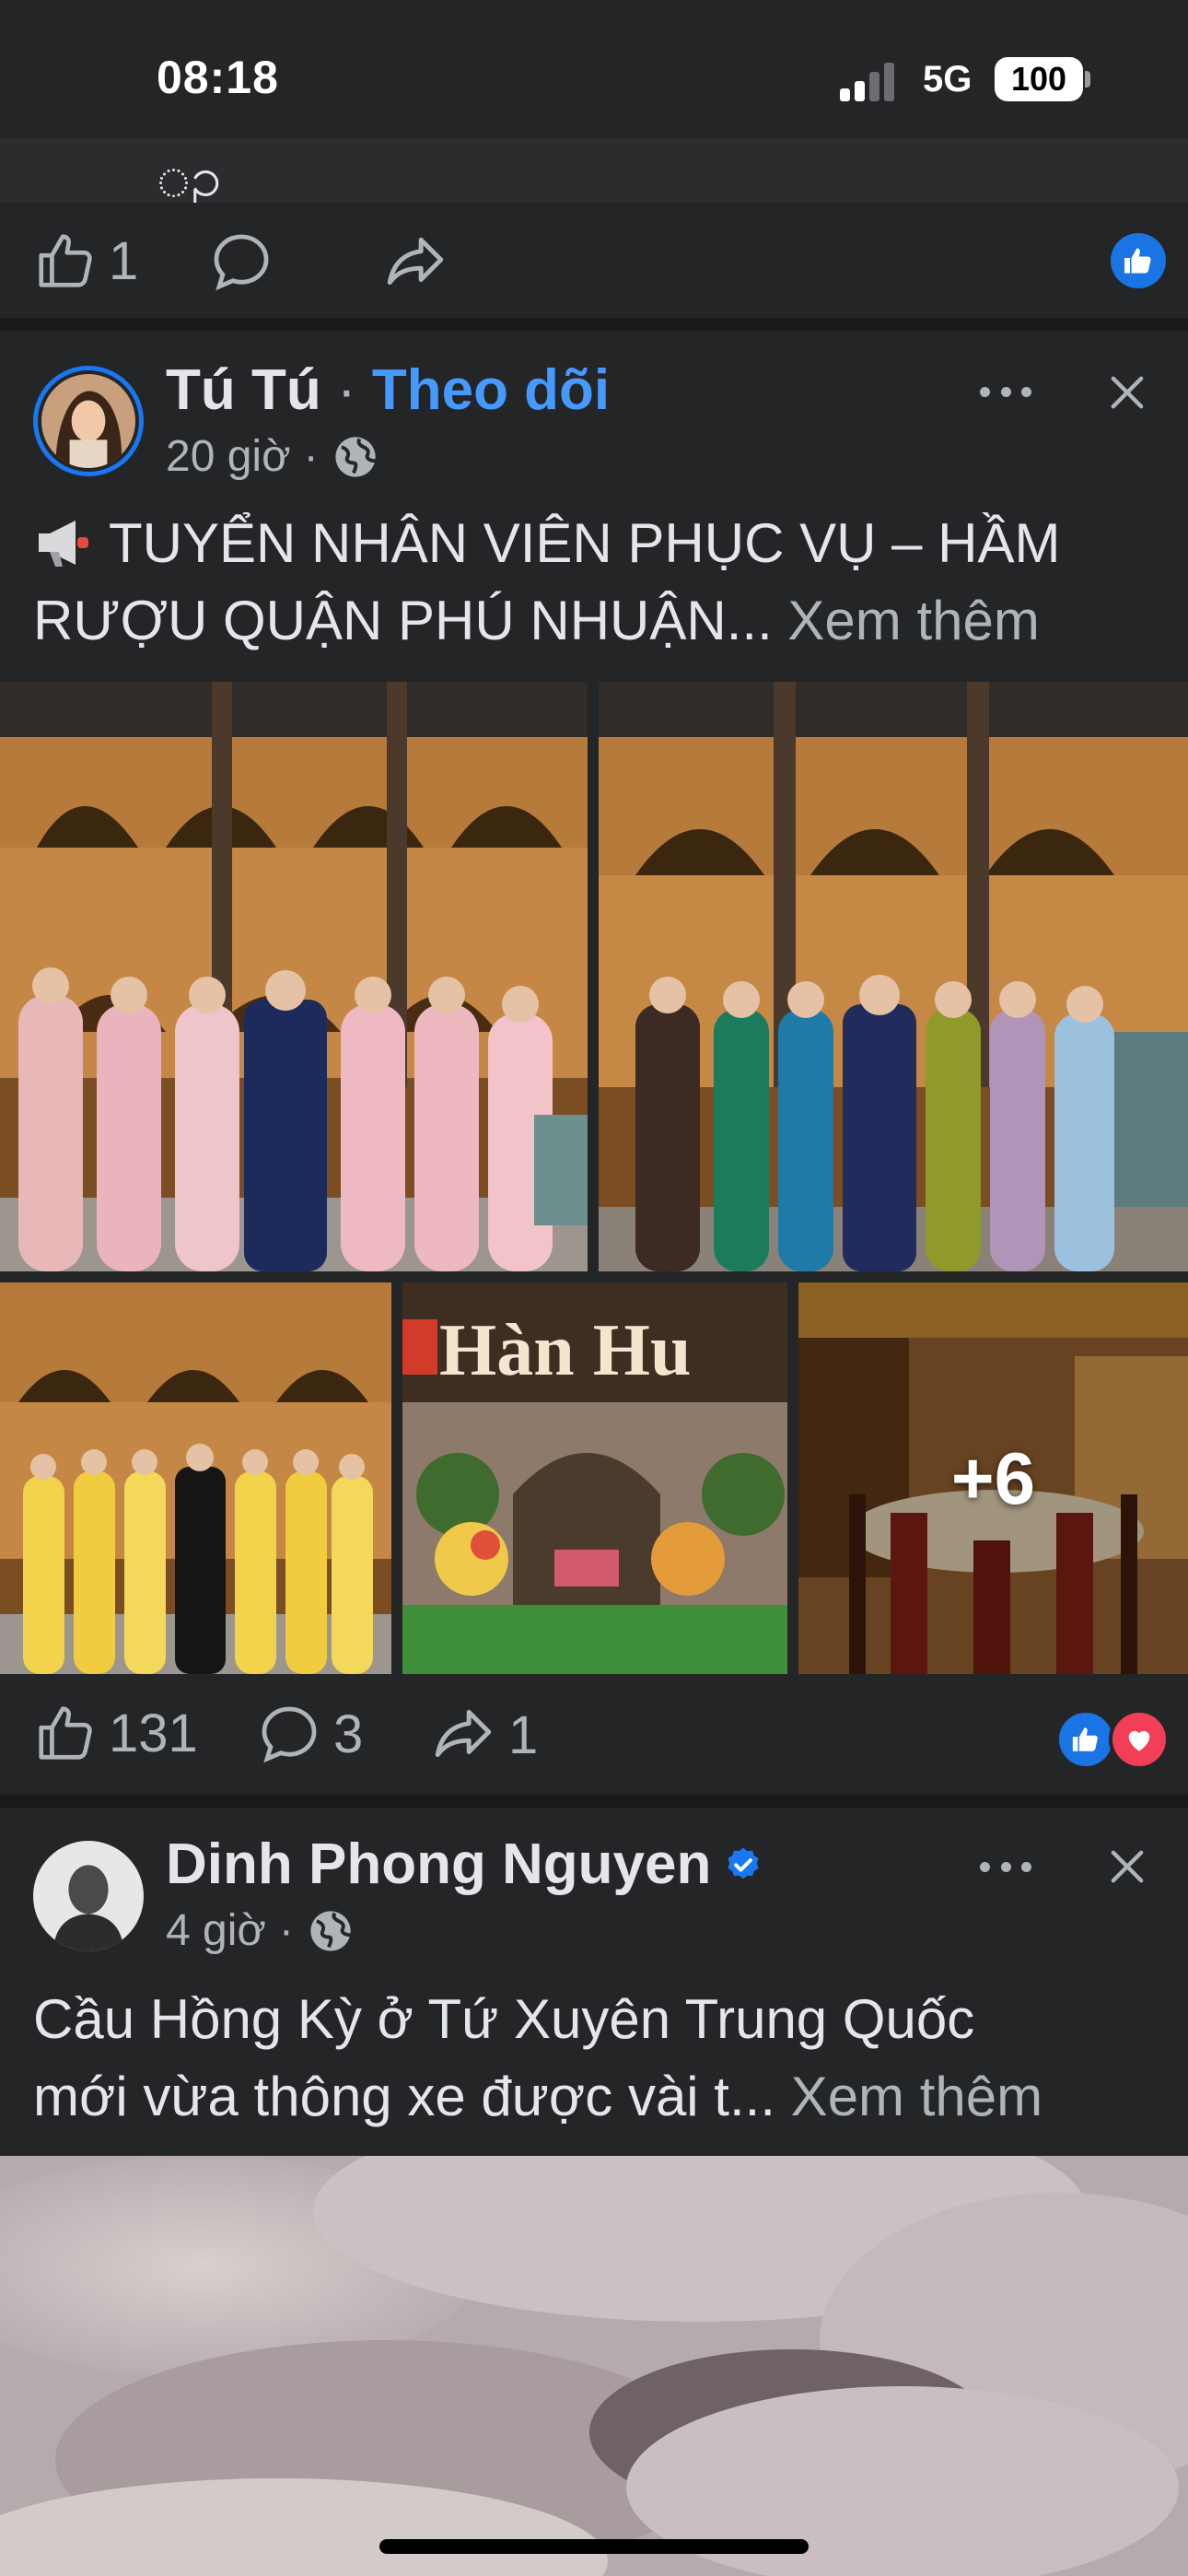  I want to click on like-button: 131, so click(115, 1733).